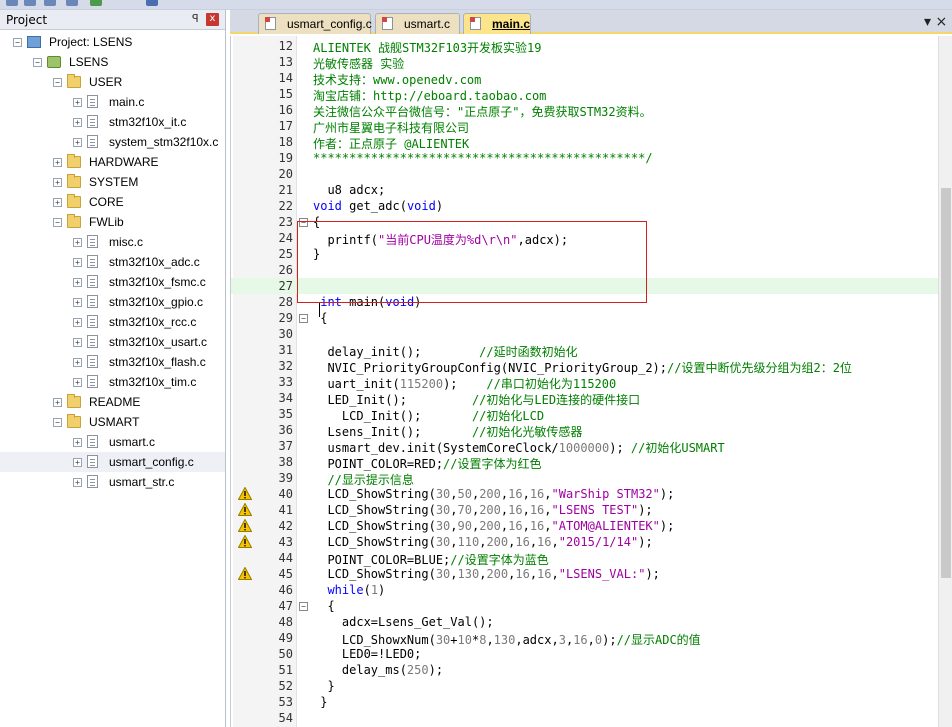  Describe the element at coordinates (497, 23) in the screenshot. I see `tab-main: main.c` at that location.